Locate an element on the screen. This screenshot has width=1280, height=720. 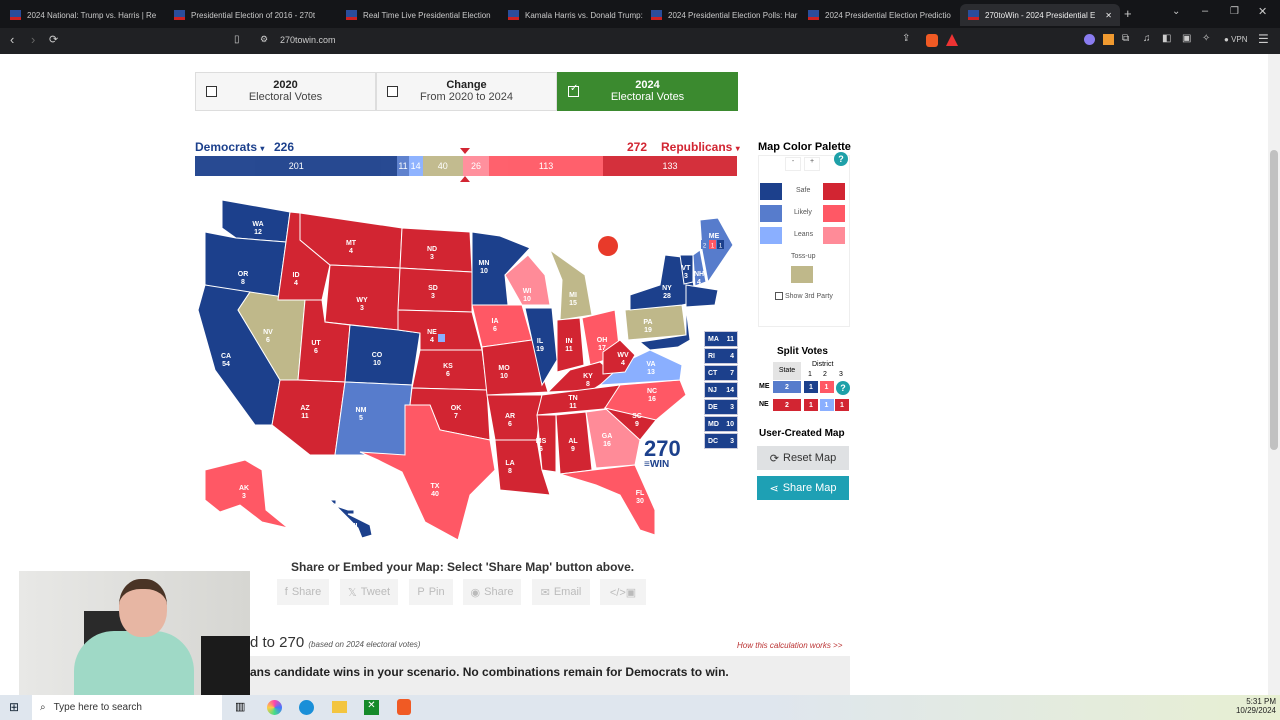
brave-shields-icon is located at coordinates (932, 40).